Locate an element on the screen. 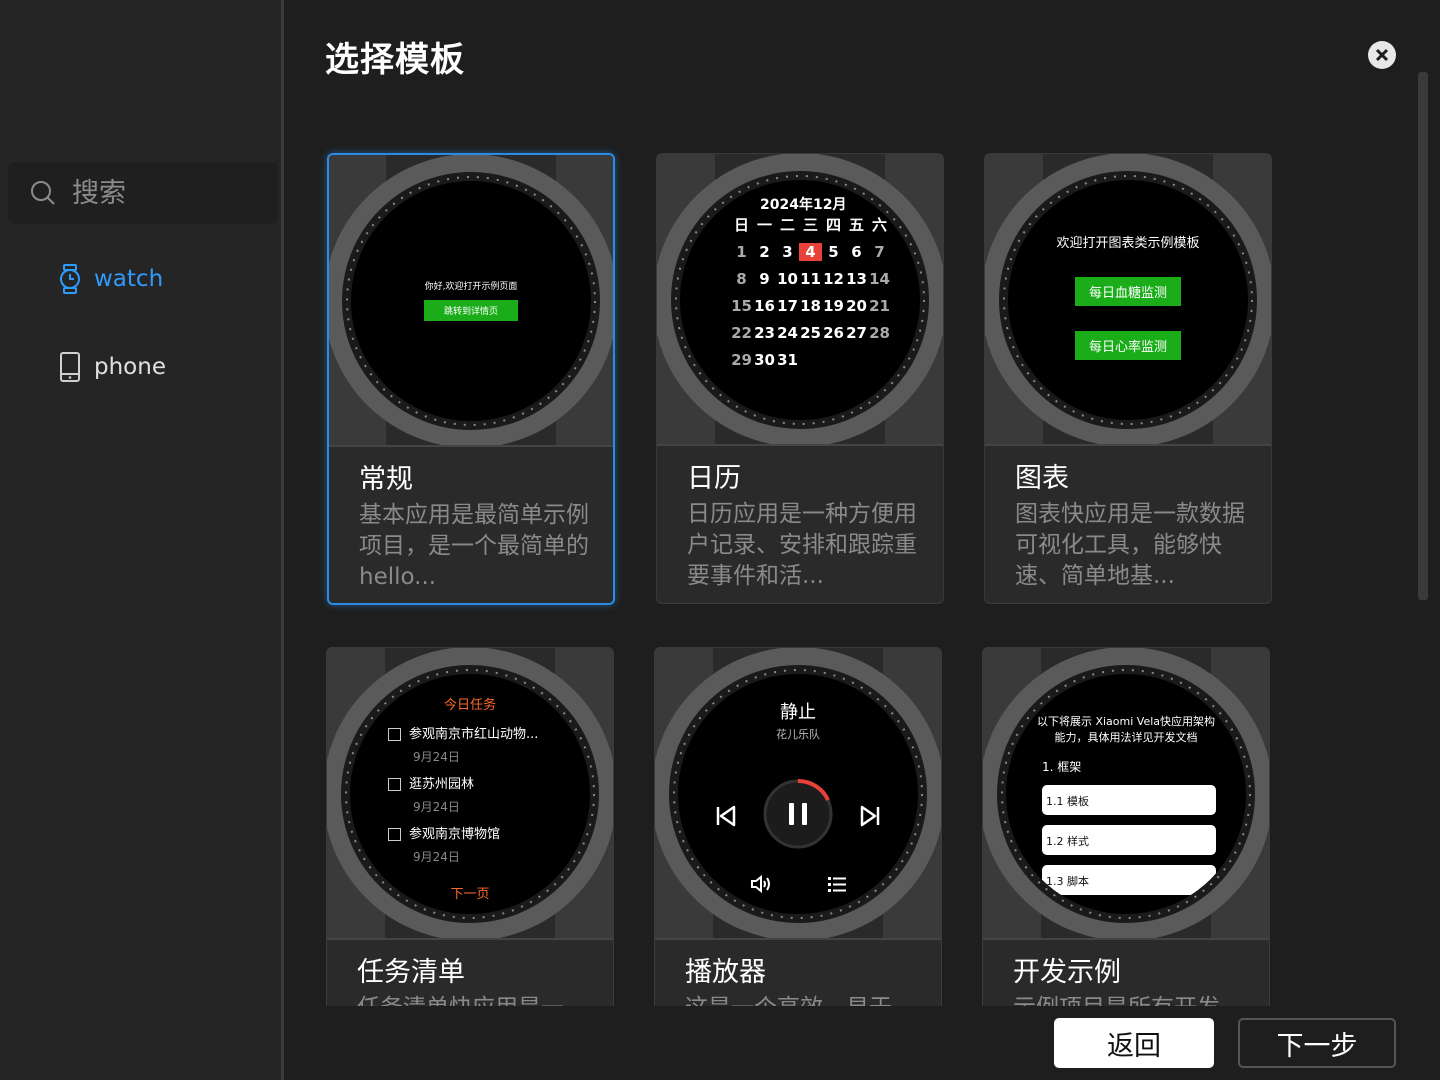 This screenshot has height=1080, width=1440. sidebar-item-watch: watch is located at coordinates (110, 279).